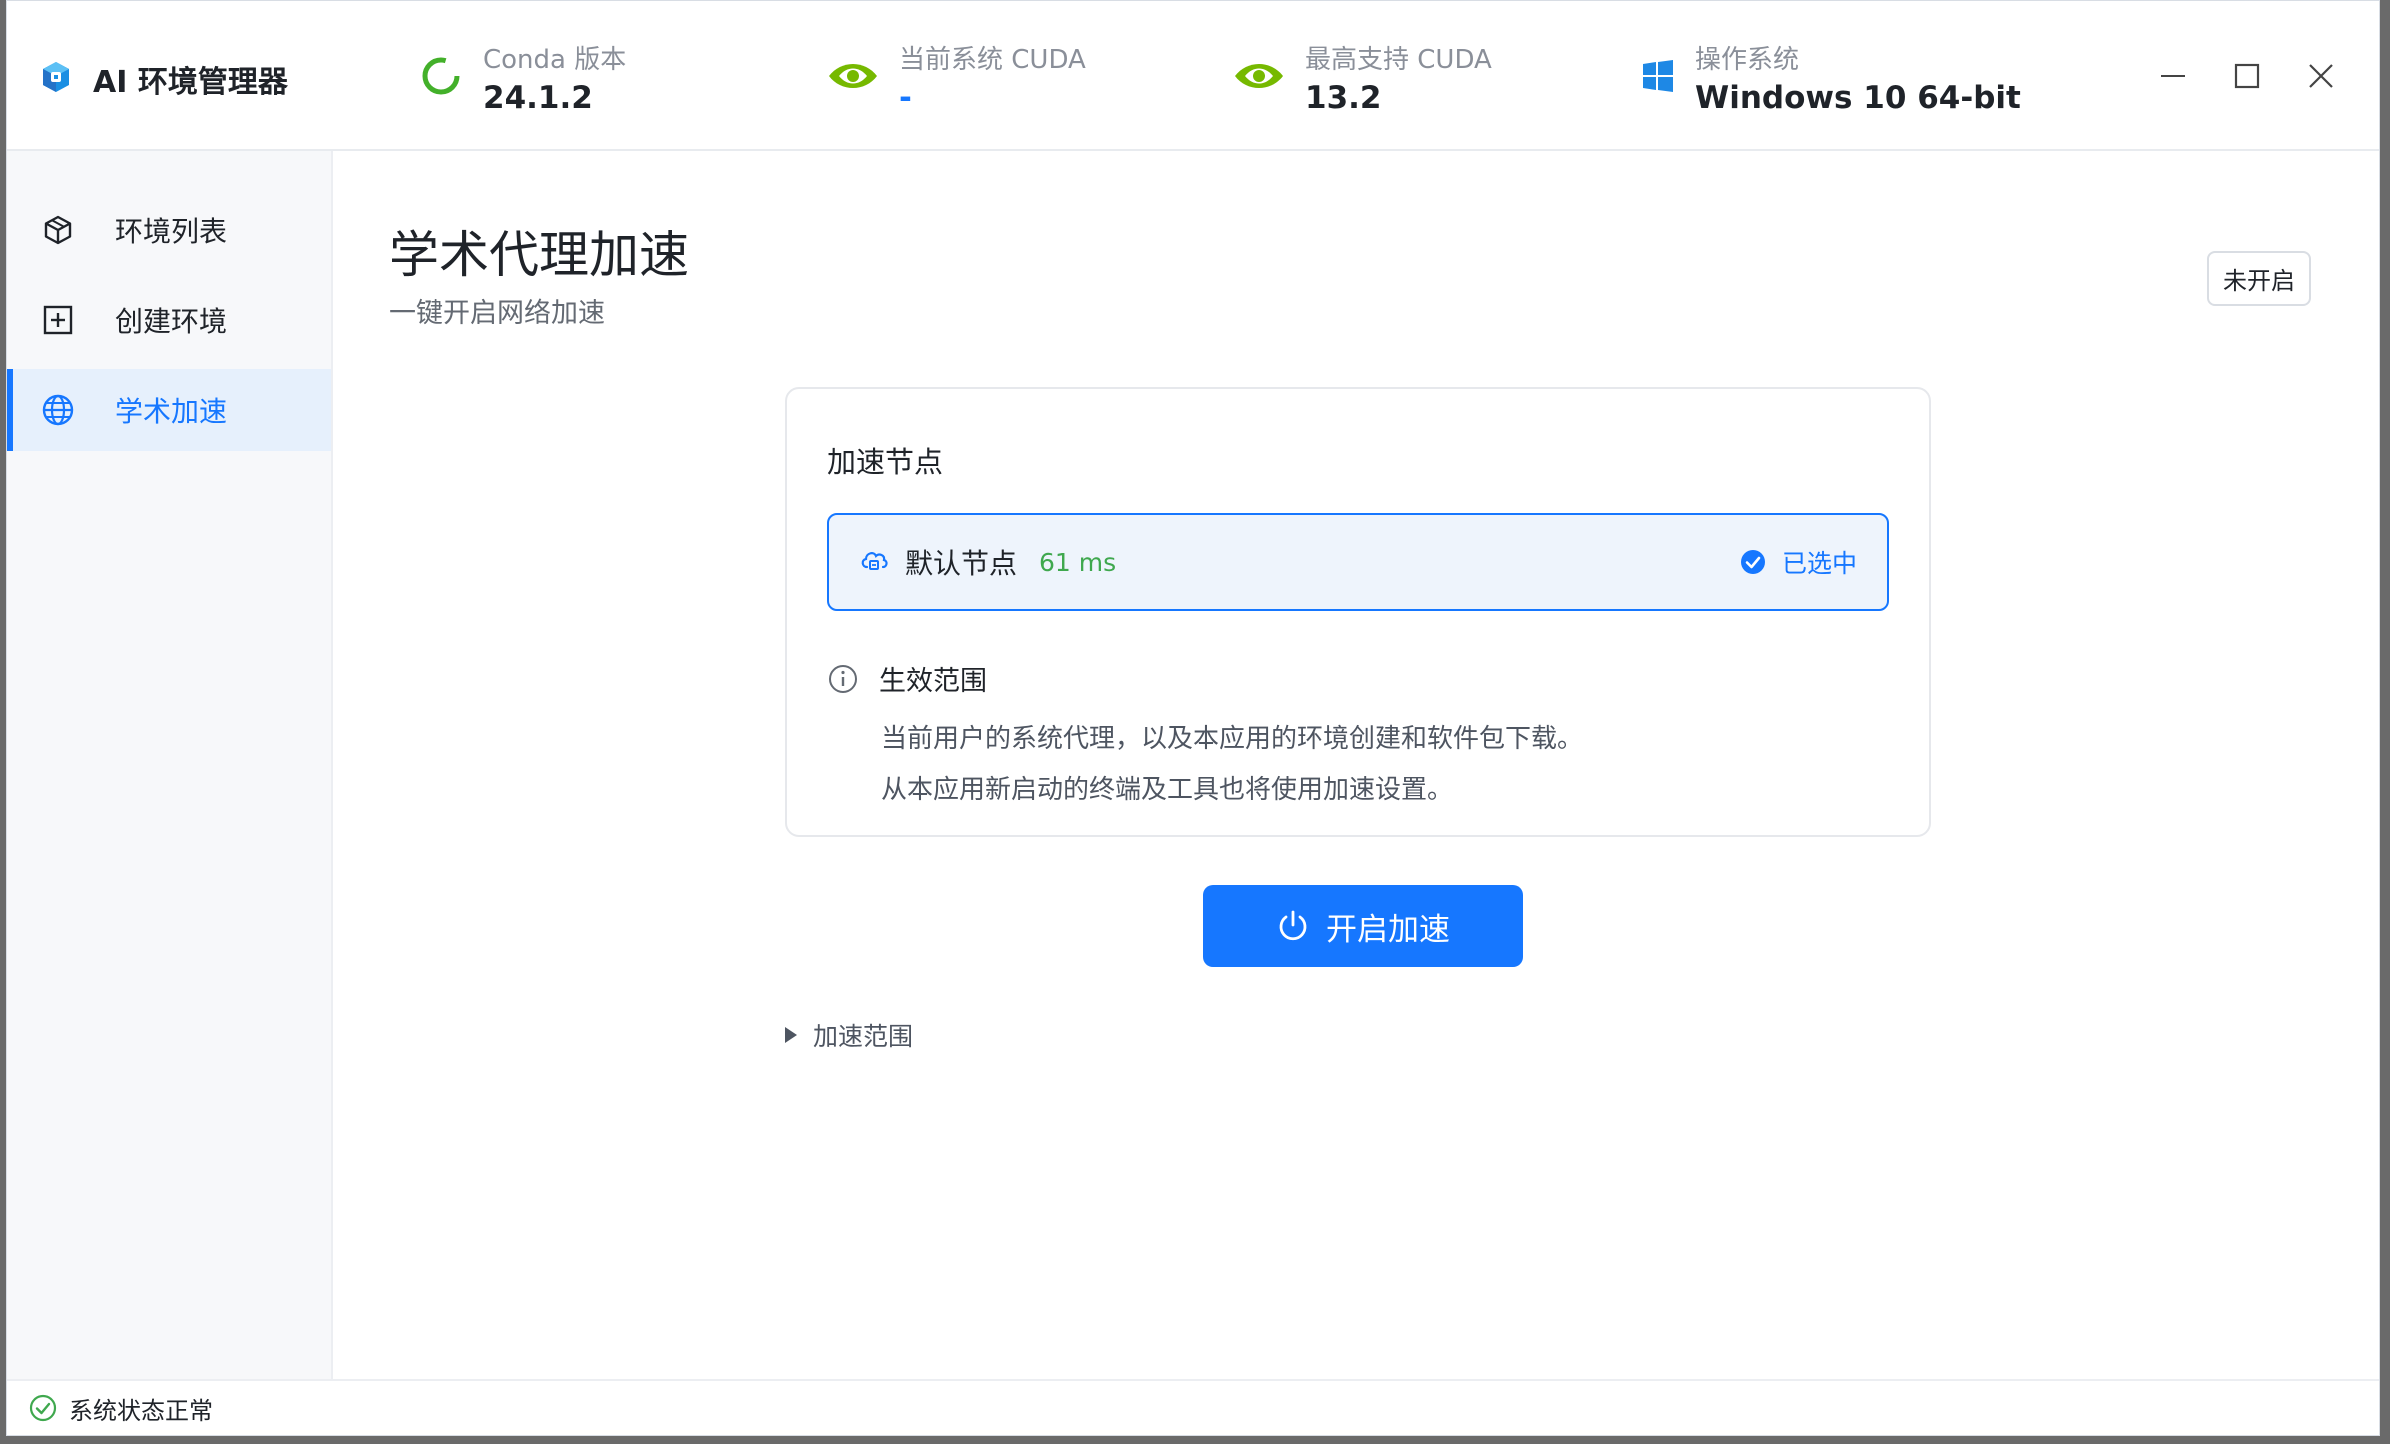 This screenshot has width=2390, height=1444. What do you see at coordinates (1398, 60) in the screenshot?
I see `max-cuda-label: 最高支持 CUDA` at bounding box center [1398, 60].